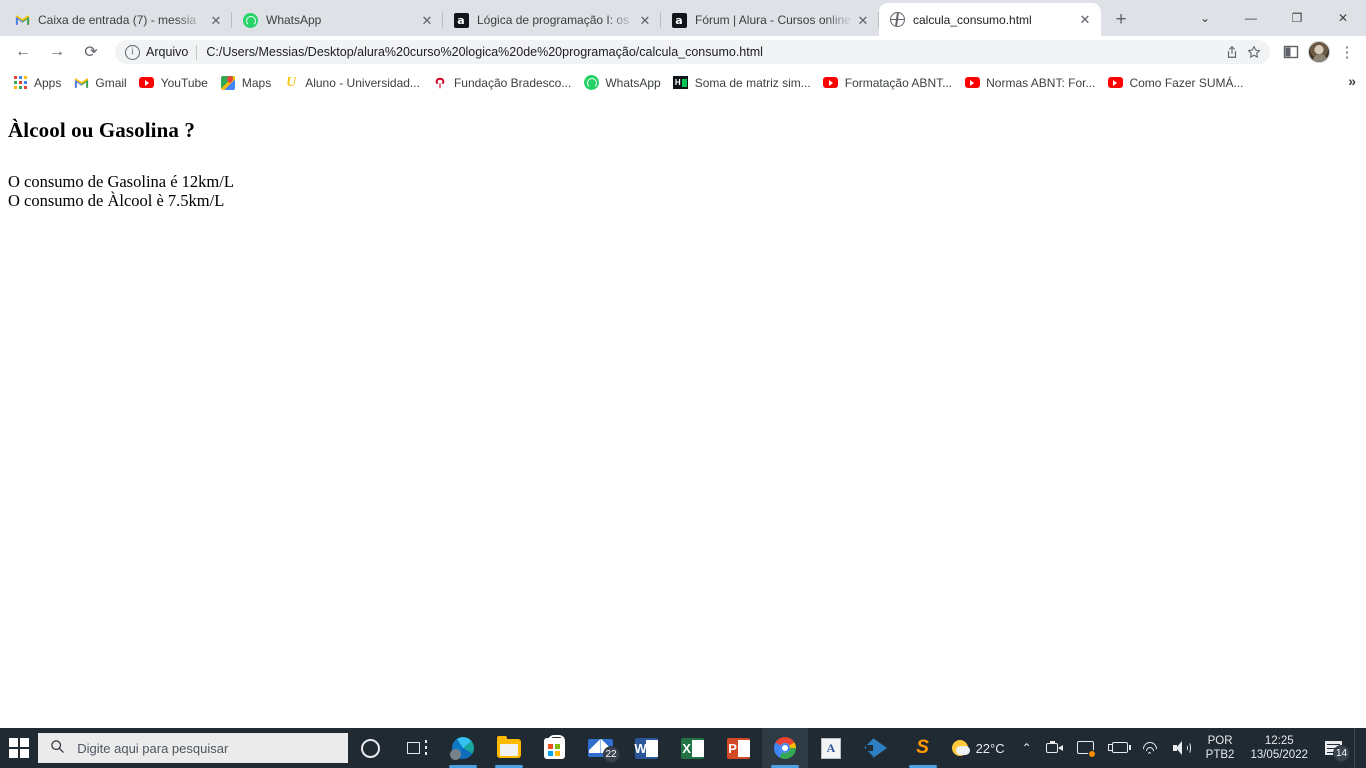  Describe the element at coordinates (193, 748) in the screenshot. I see `taskbar-search-box: Digite aqui para pesquisar` at that location.